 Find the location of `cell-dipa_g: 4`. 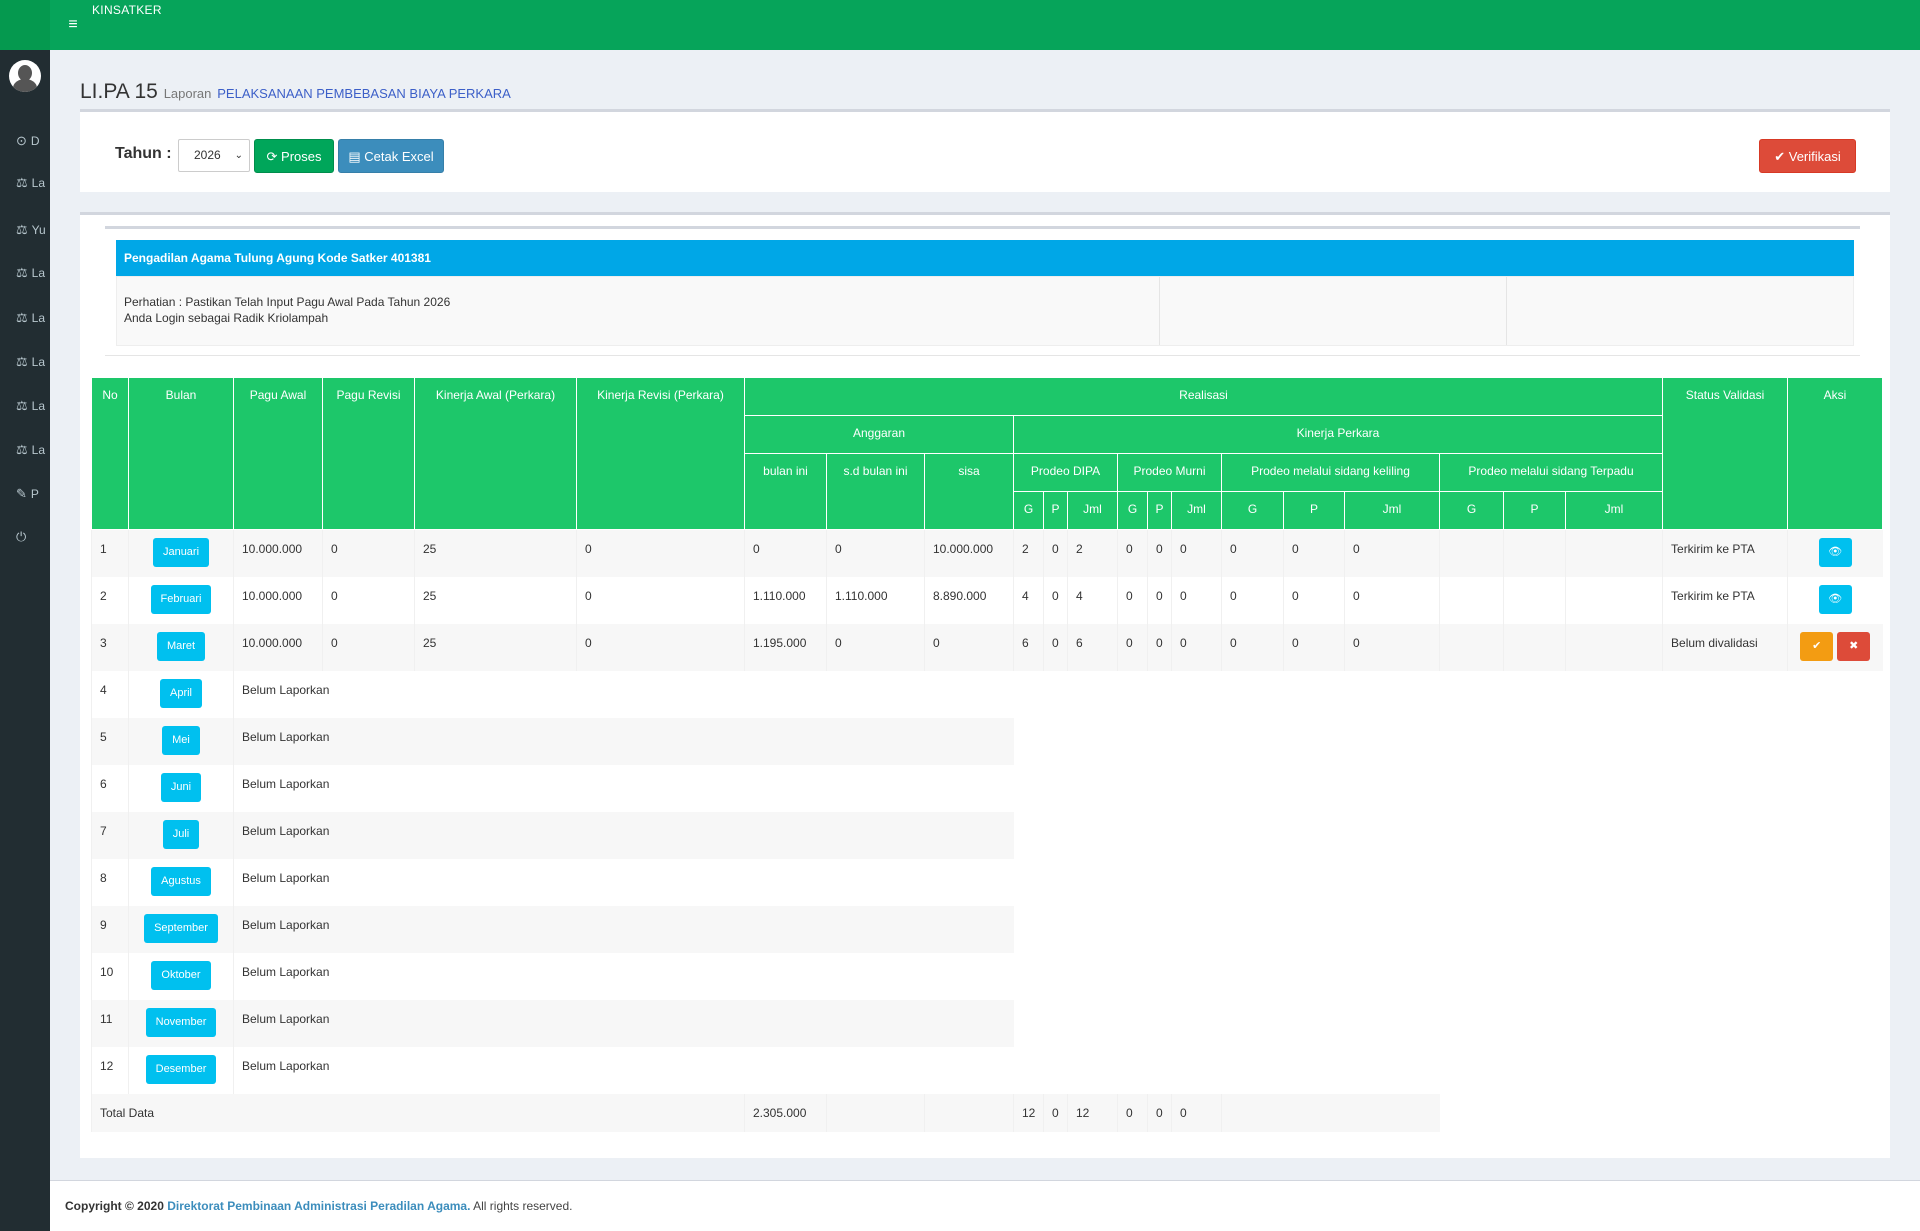

cell-dipa_g: 4 is located at coordinates (1028, 600).